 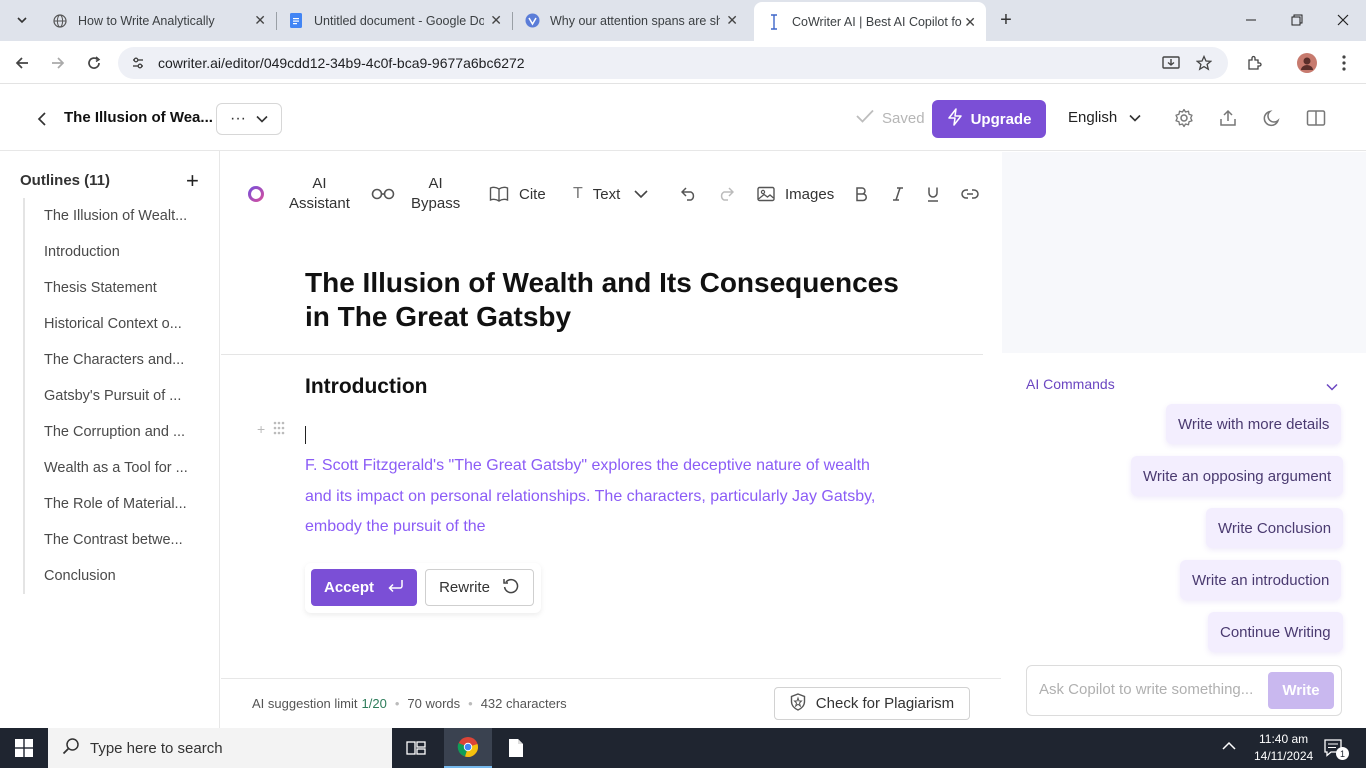 I want to click on accept-button: Accept, so click(x=364, y=587).